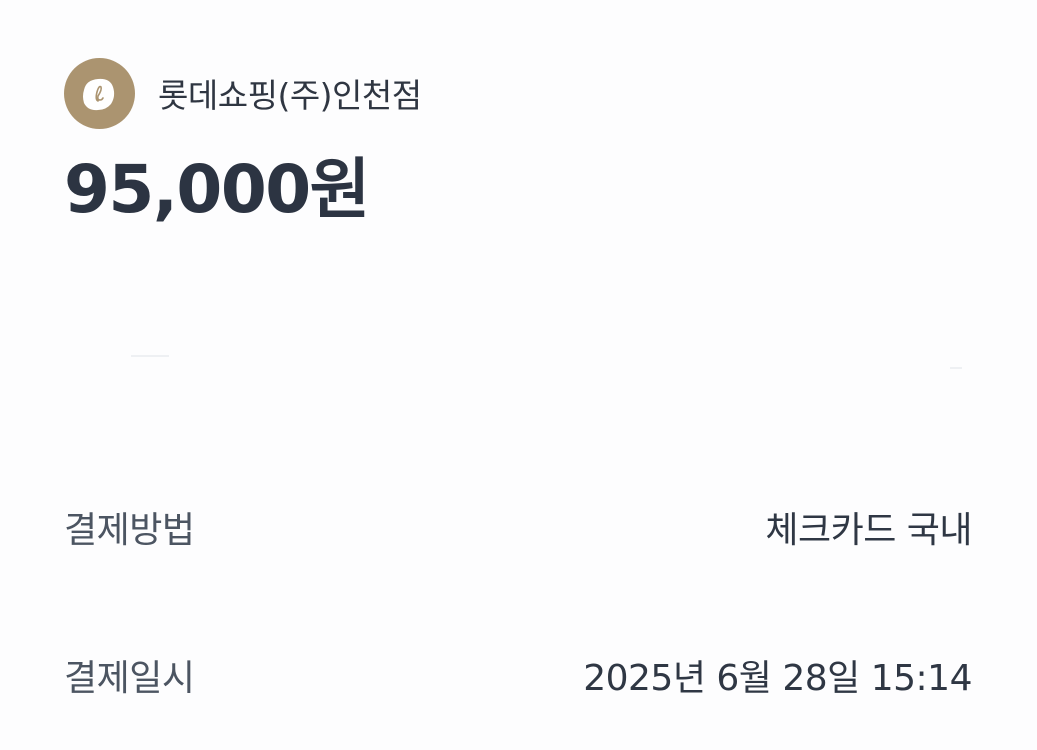 This screenshot has height=750, width=1037. I want to click on payment-datetime-row: 결제일시 2025년 6월 28일 15:14, so click(518, 675).